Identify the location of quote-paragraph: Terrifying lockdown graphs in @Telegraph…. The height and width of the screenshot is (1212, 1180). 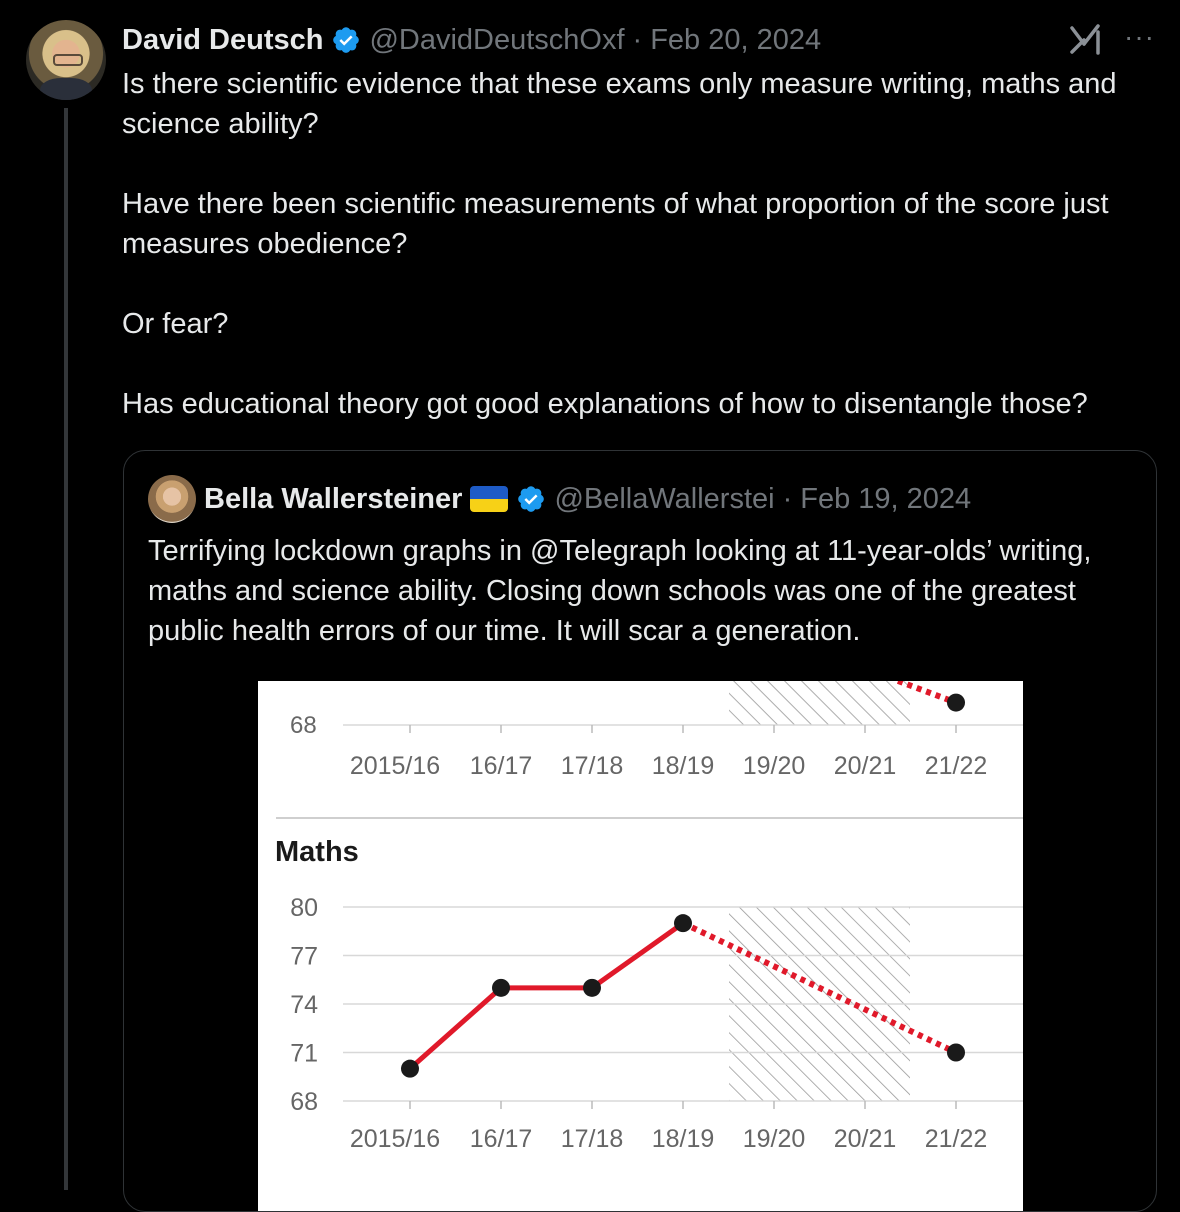
(620, 591).